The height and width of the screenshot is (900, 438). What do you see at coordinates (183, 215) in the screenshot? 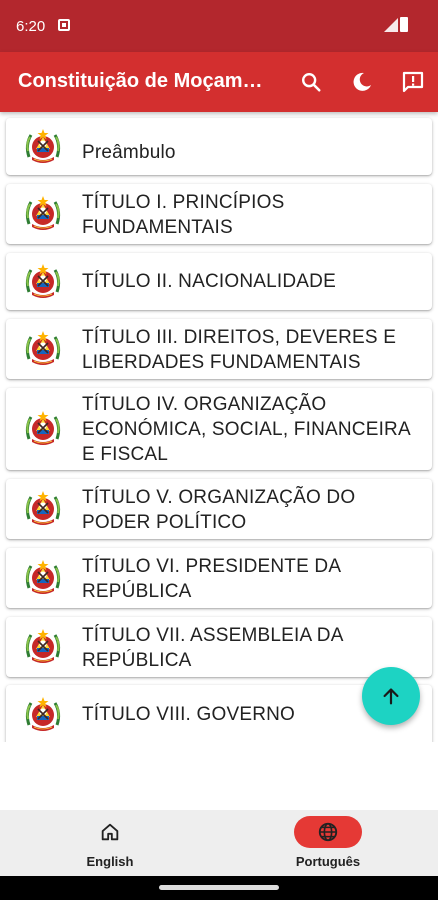
I see `list-item-label: TÍTULO I. PRINCÍPIOS FUNDAMENTAIS` at bounding box center [183, 215].